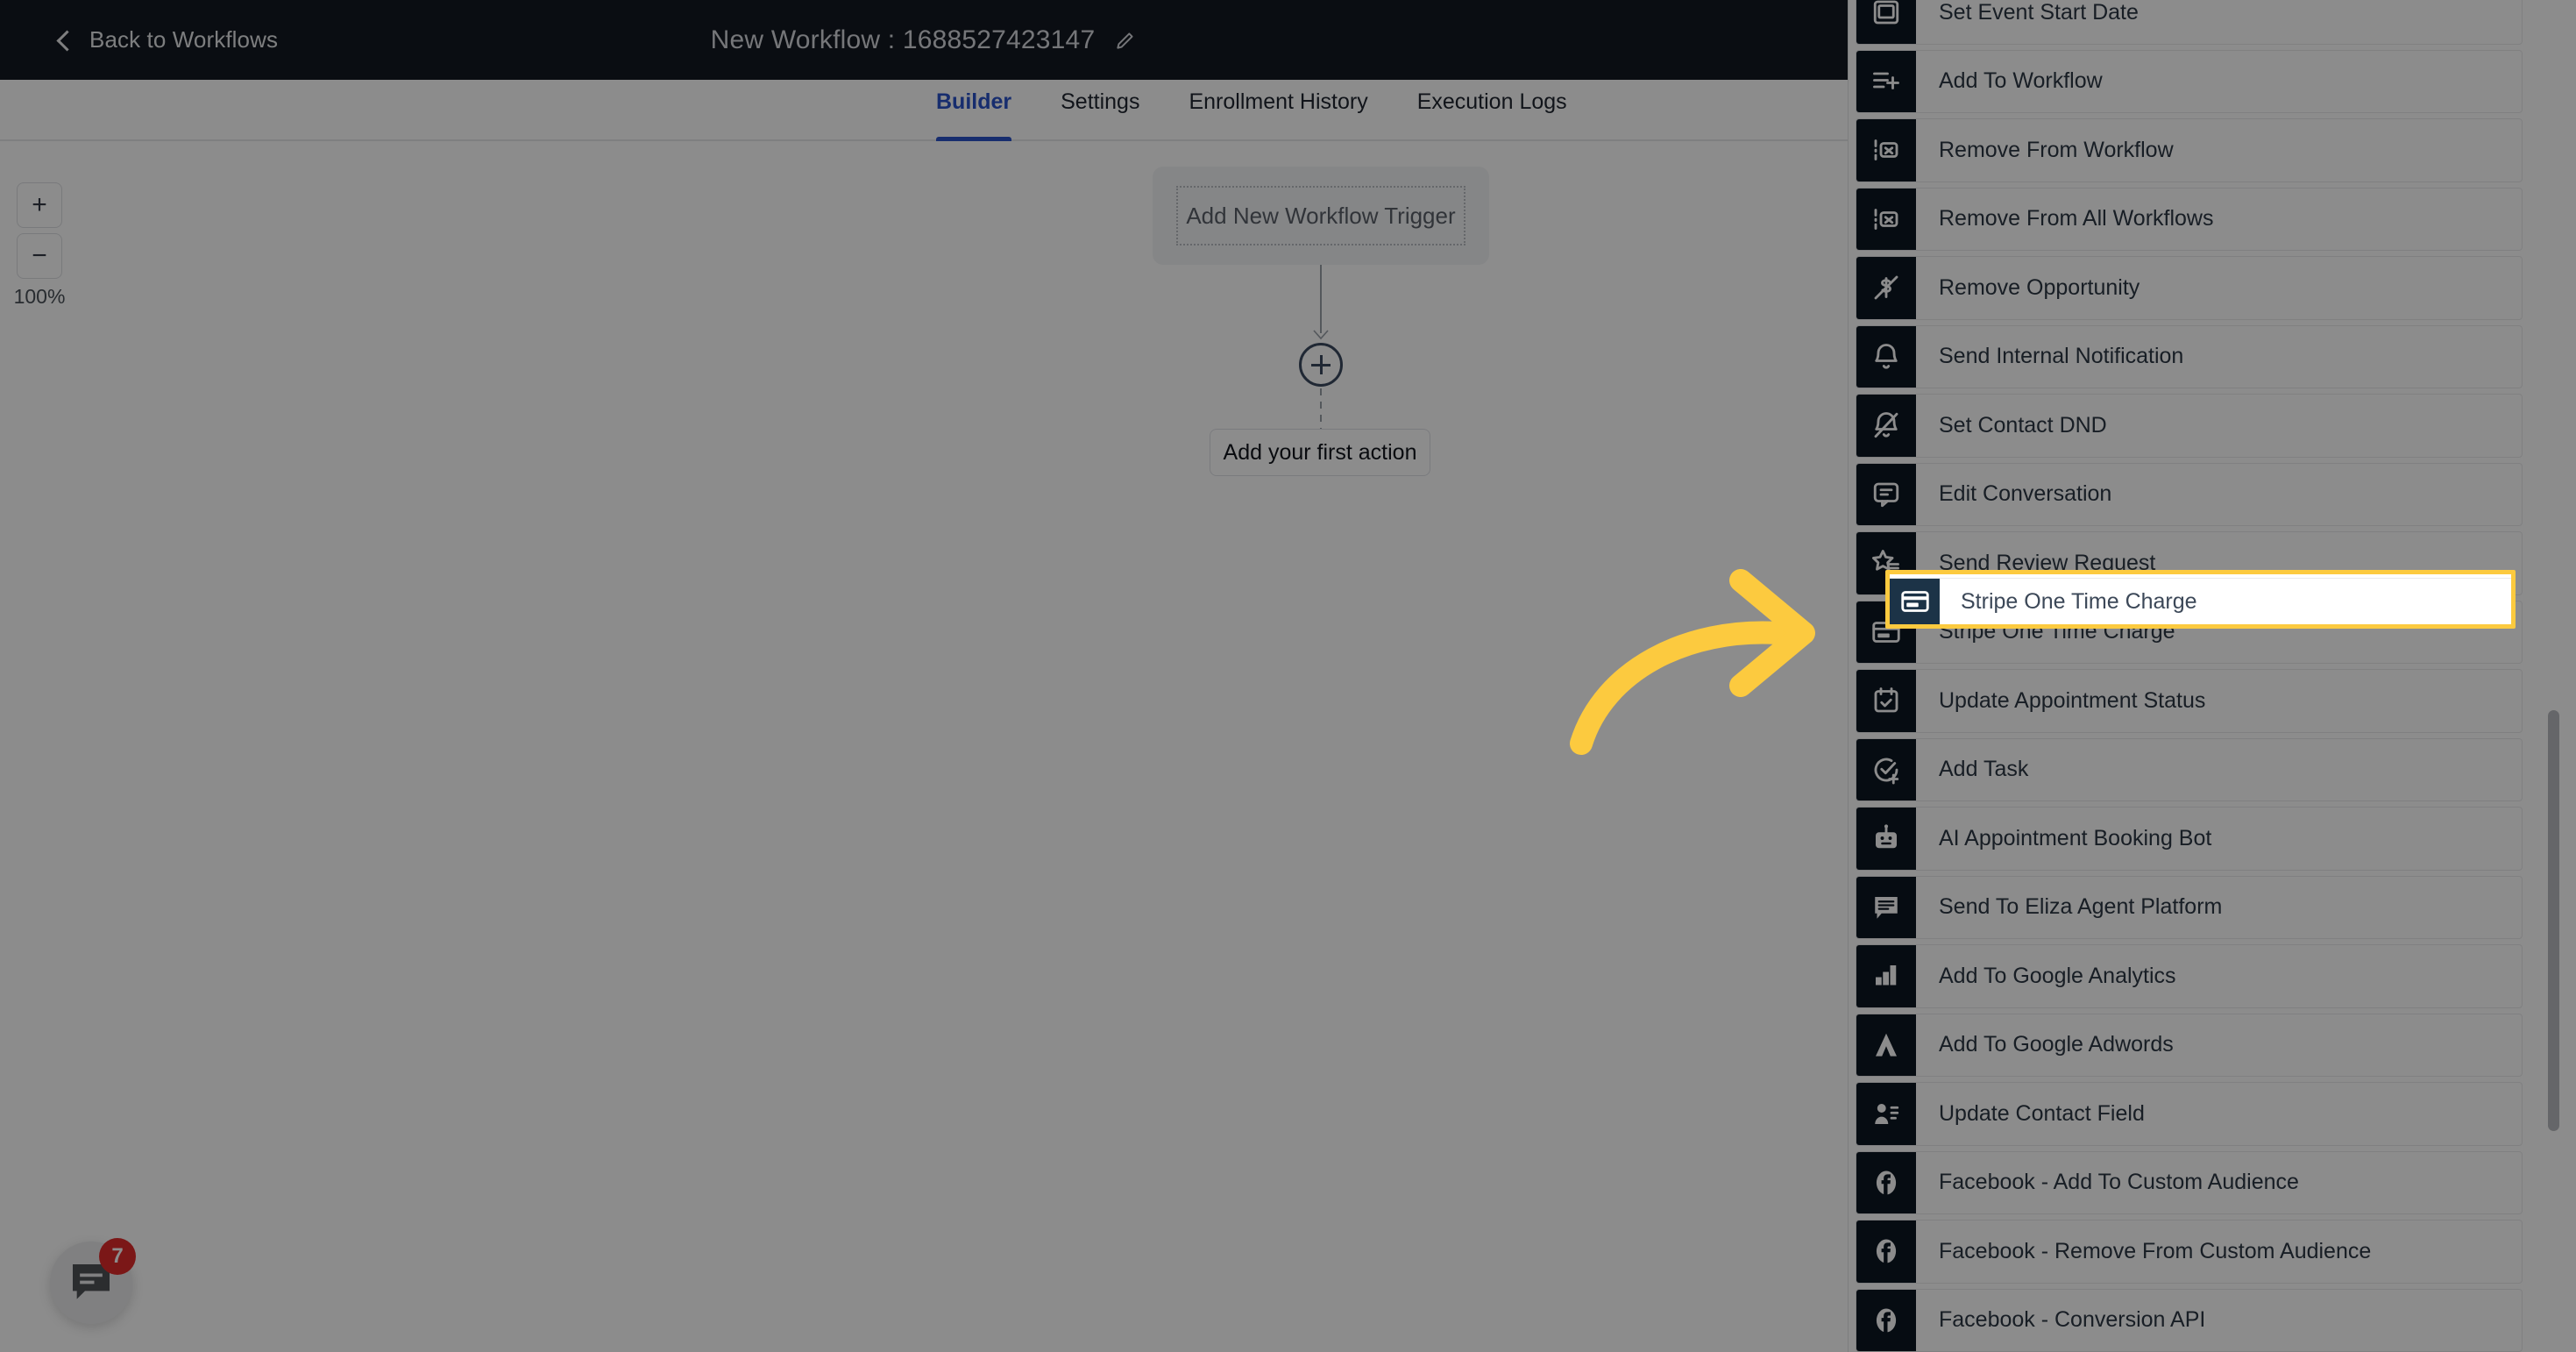  I want to click on action-list-item: Facebook - Add To Custom Audience, so click(2212, 1183).